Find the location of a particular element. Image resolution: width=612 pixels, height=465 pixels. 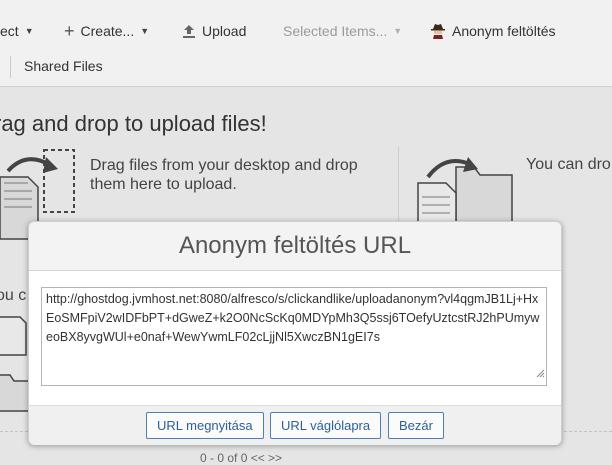

secondary-title: ou c is located at coordinates (13, 295).